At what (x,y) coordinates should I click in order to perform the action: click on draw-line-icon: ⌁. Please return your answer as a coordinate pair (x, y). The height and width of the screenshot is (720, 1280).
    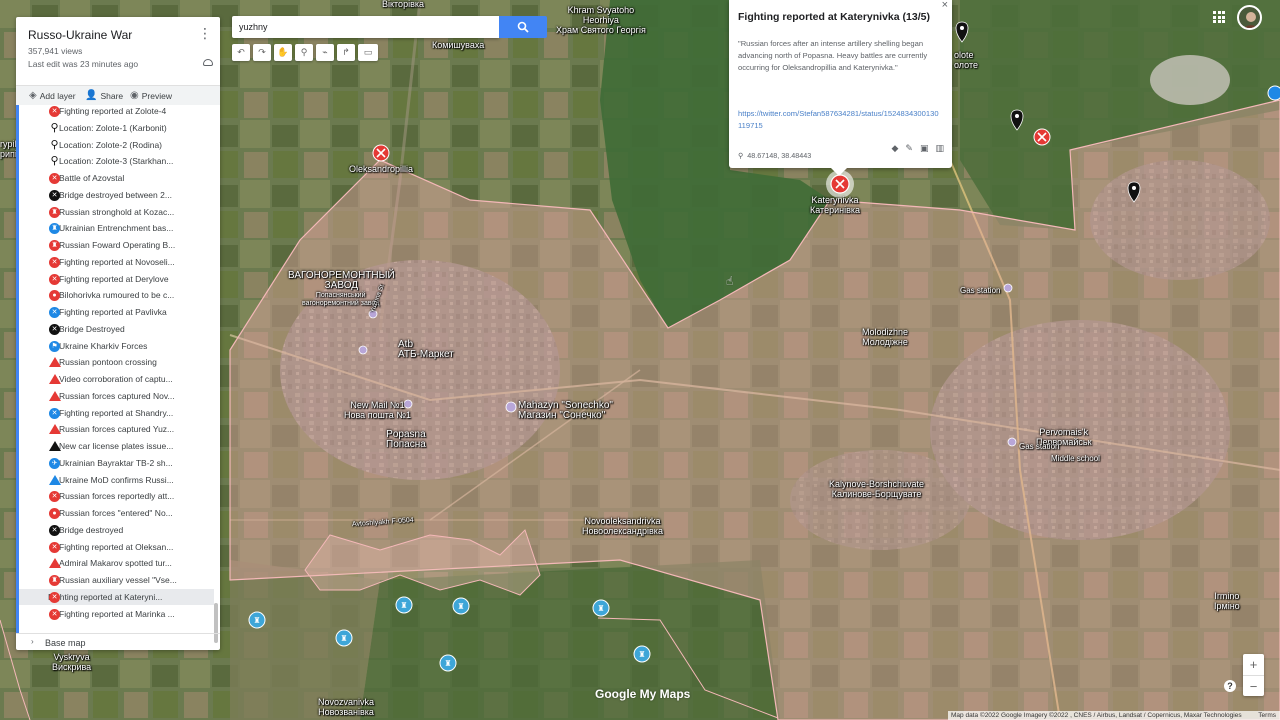
    Looking at the image, I should click on (325, 52).